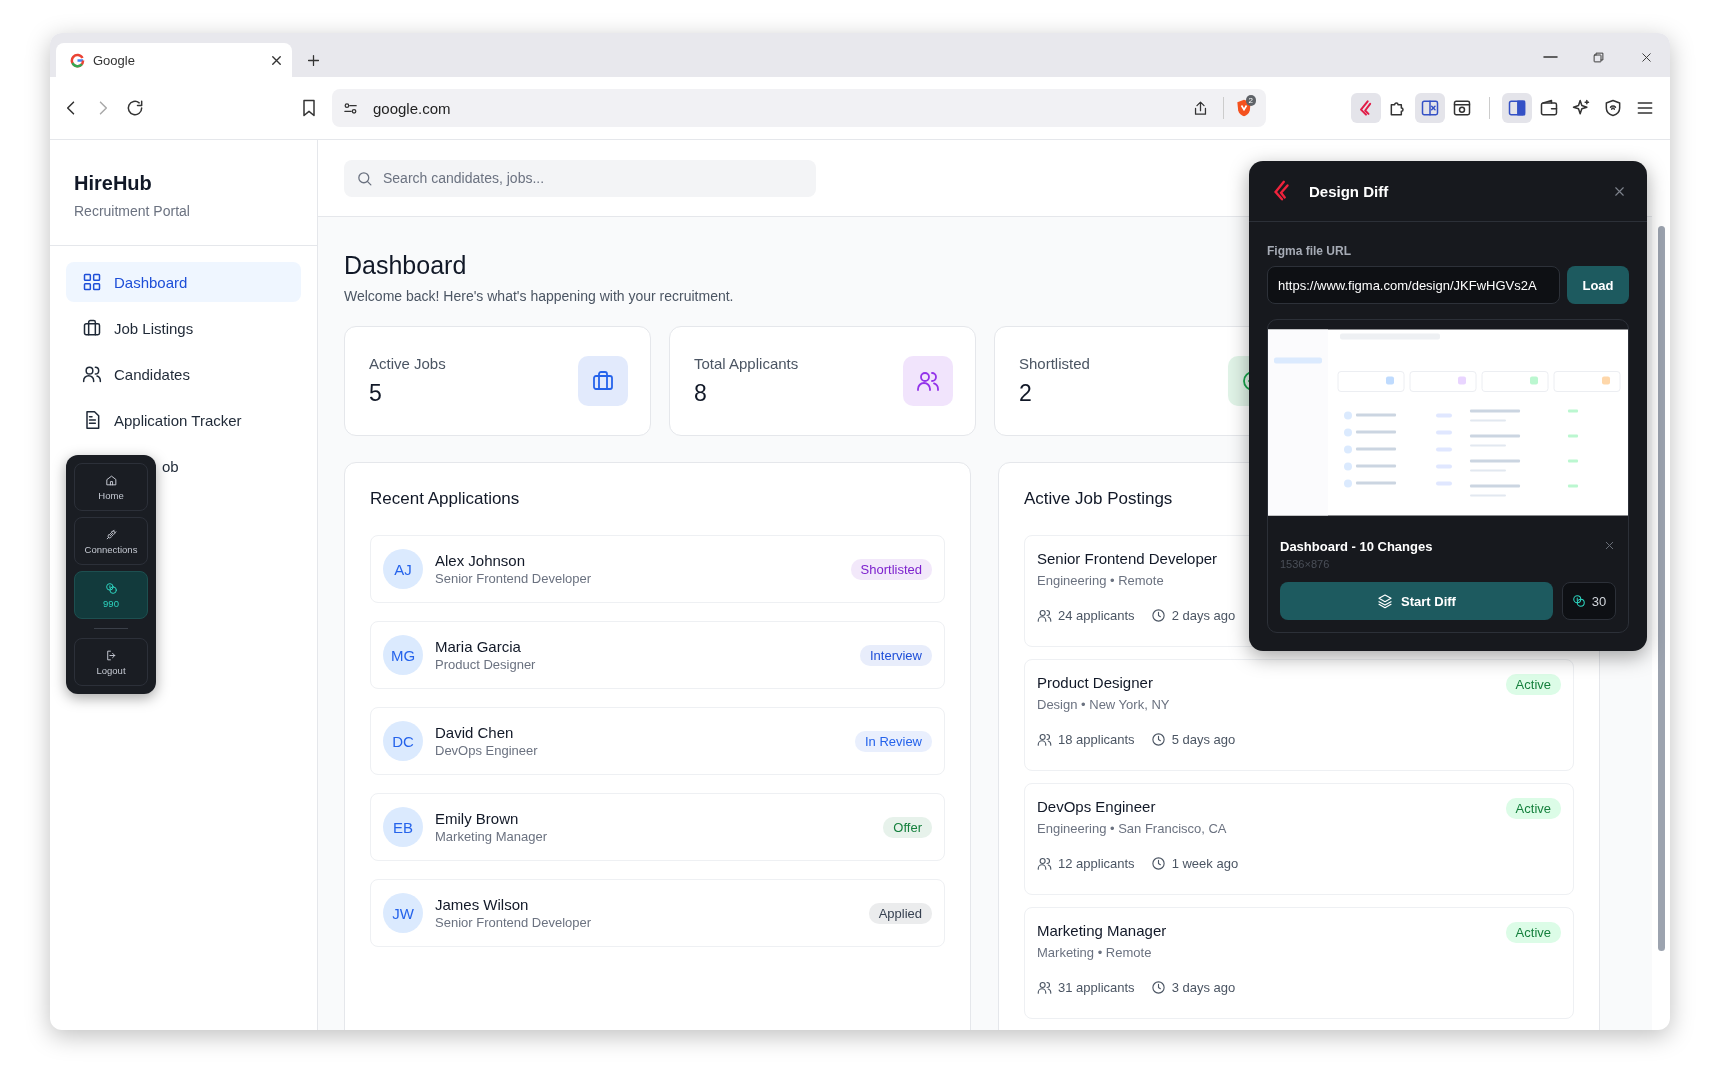 Image resolution: width=1728 pixels, height=1080 pixels. I want to click on posted-time: 5 days ago, so click(1203, 739).